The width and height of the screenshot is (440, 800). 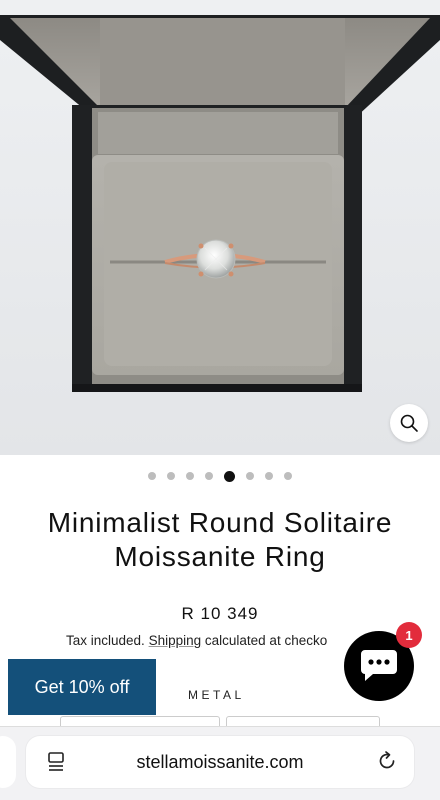 I want to click on tax-prefix: Tax included., so click(x=105, y=640).